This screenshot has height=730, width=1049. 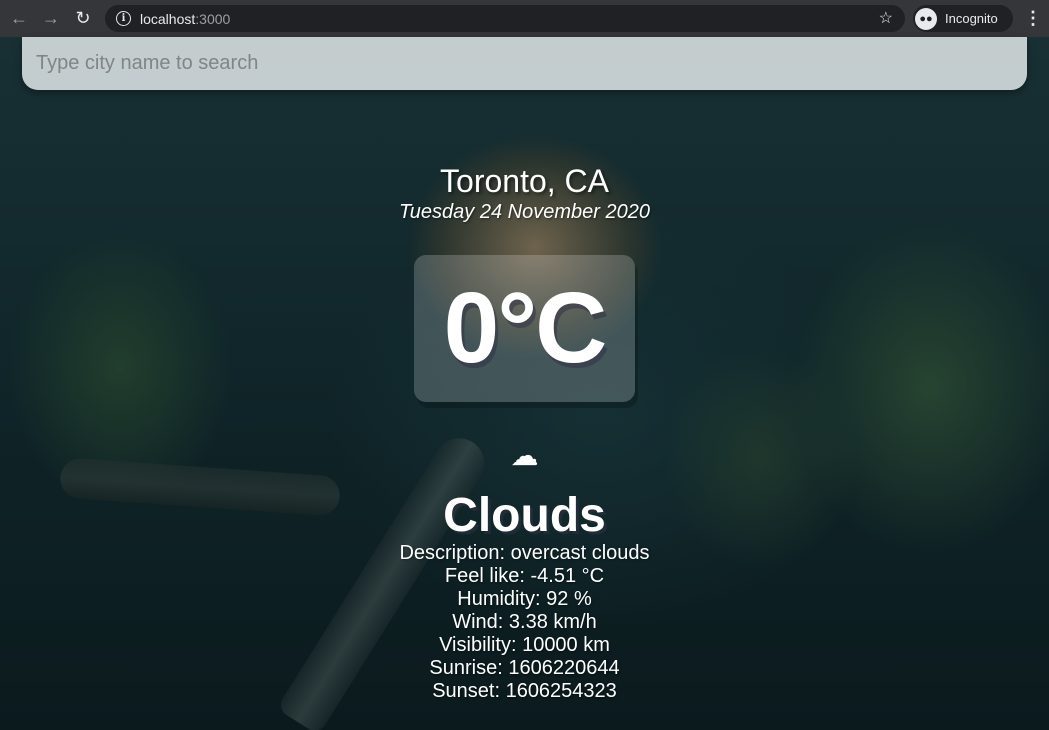 I want to click on cloud-icon: ☁, so click(x=524, y=455).